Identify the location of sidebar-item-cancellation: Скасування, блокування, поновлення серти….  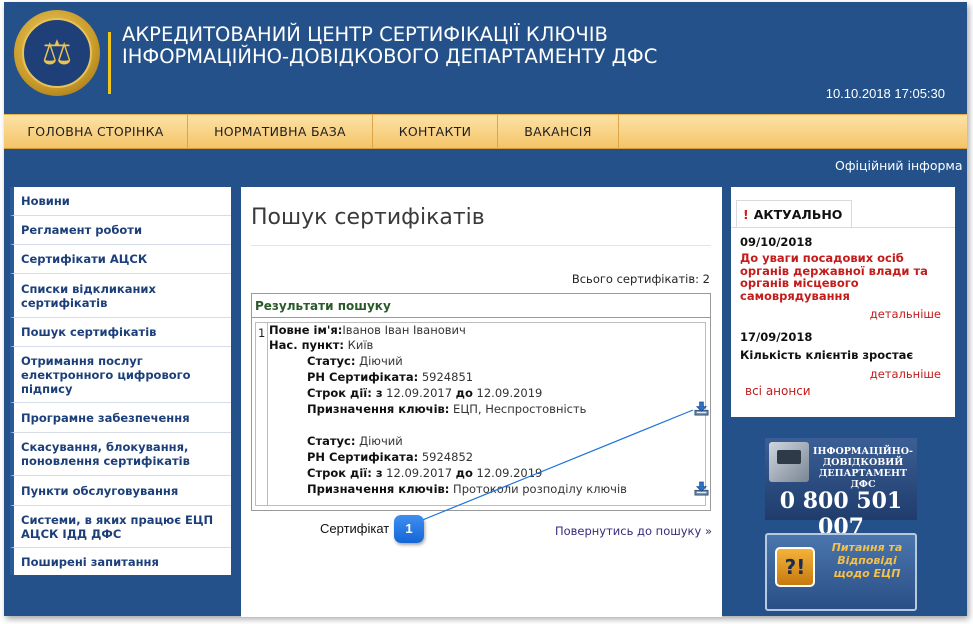
(120, 454).